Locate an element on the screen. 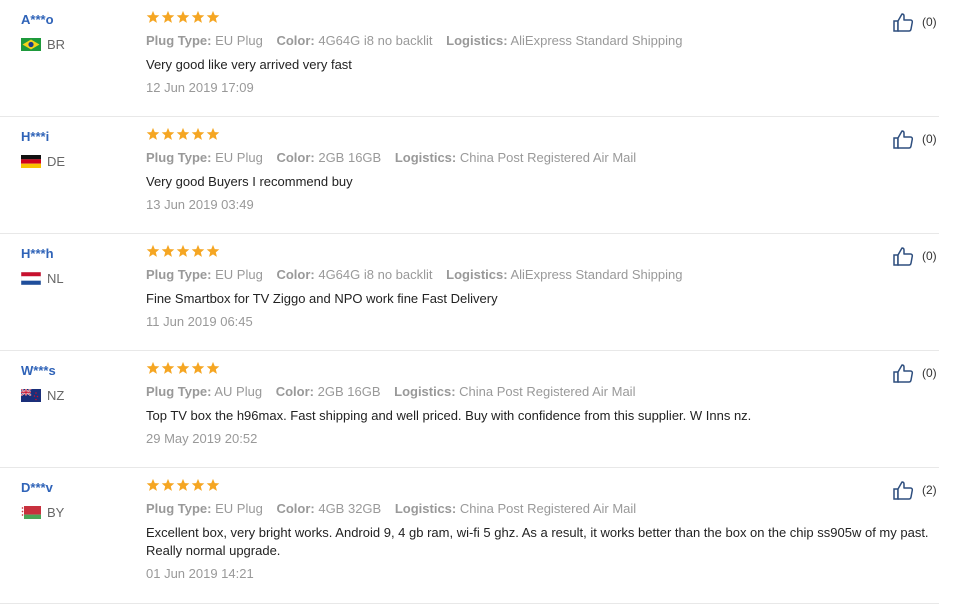  helpful-count: (2) is located at coordinates (929, 490).